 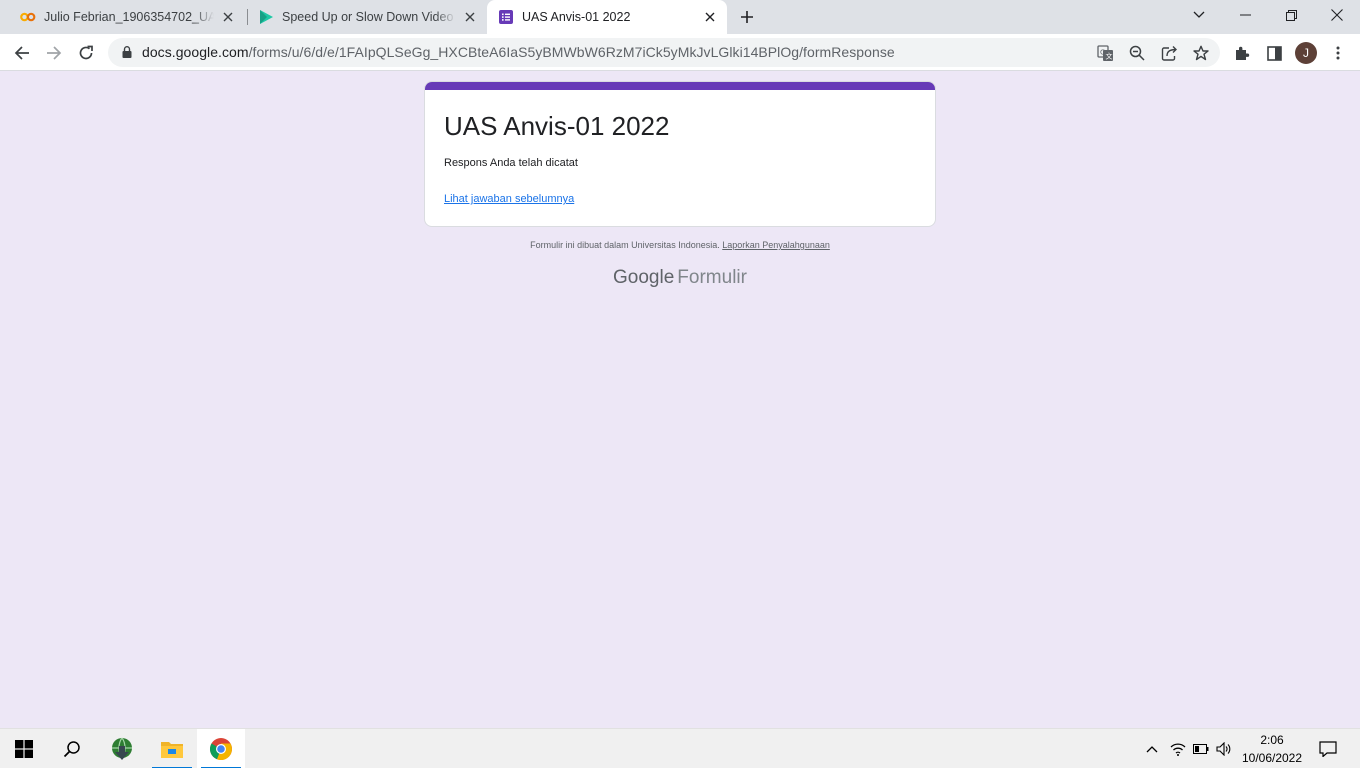 I want to click on chrome-icon, so click(x=221, y=749).